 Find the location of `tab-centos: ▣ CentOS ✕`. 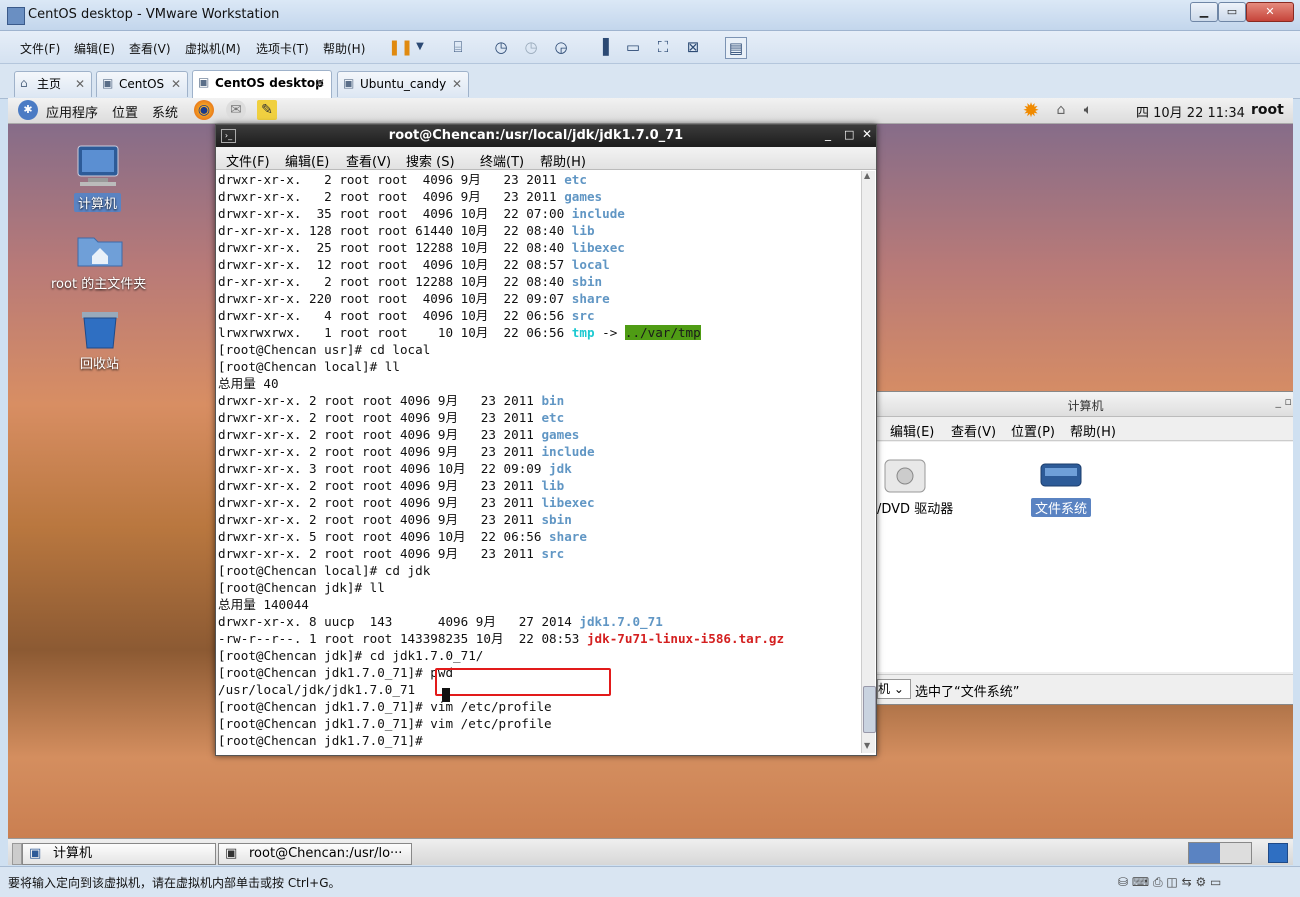

tab-centos: ▣ CentOS ✕ is located at coordinates (142, 84).